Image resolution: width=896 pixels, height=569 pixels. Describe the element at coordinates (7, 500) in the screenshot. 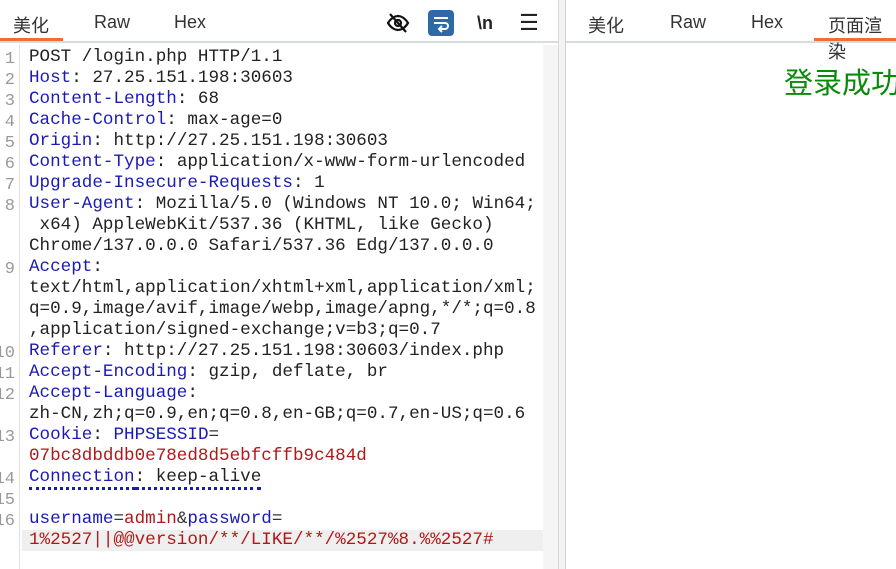

I see `line-number: 15` at that location.